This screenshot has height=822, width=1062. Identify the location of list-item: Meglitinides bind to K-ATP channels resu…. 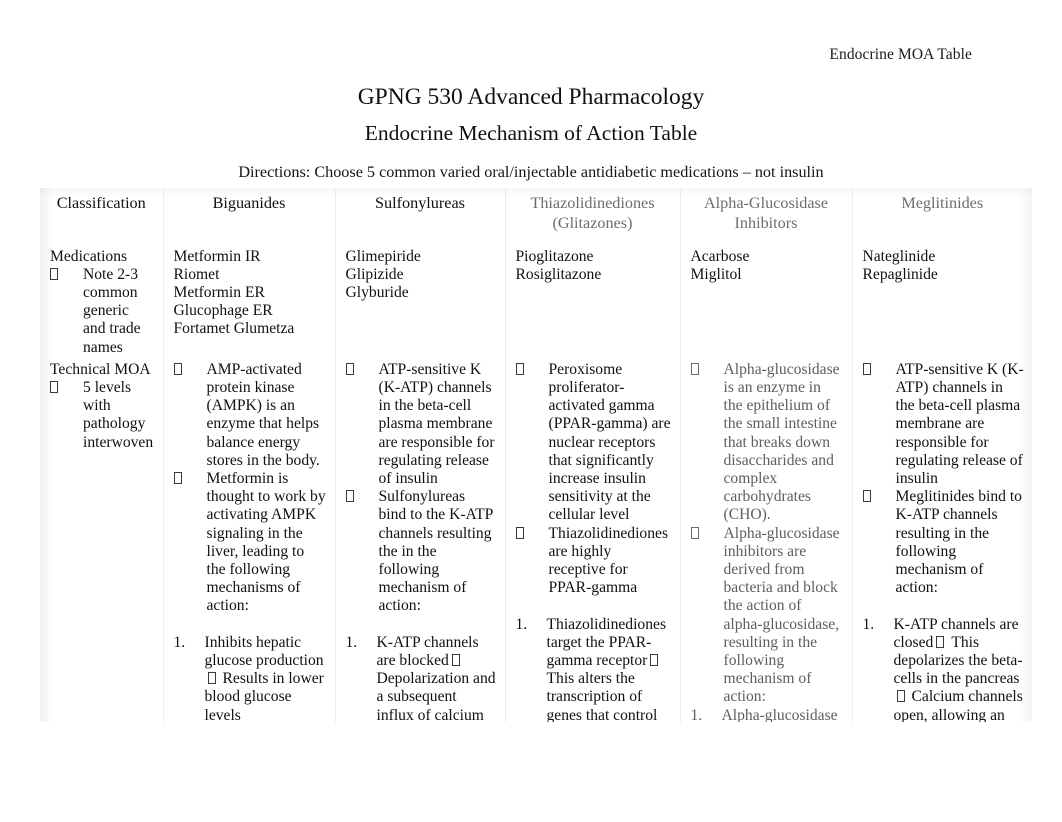
(943, 542).